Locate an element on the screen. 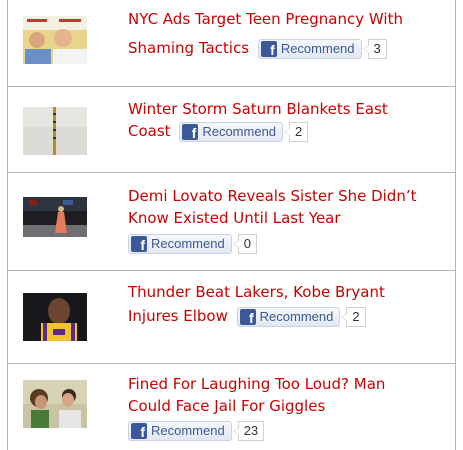  recommend-count: 23 is located at coordinates (248, 430).